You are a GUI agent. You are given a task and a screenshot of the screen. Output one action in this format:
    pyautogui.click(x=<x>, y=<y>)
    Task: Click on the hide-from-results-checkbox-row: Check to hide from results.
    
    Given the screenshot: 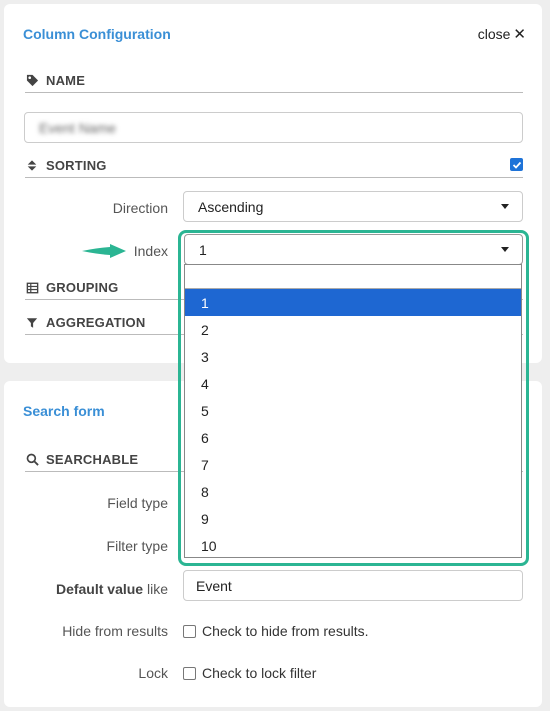 What is the action you would take?
    pyautogui.click(x=276, y=631)
    